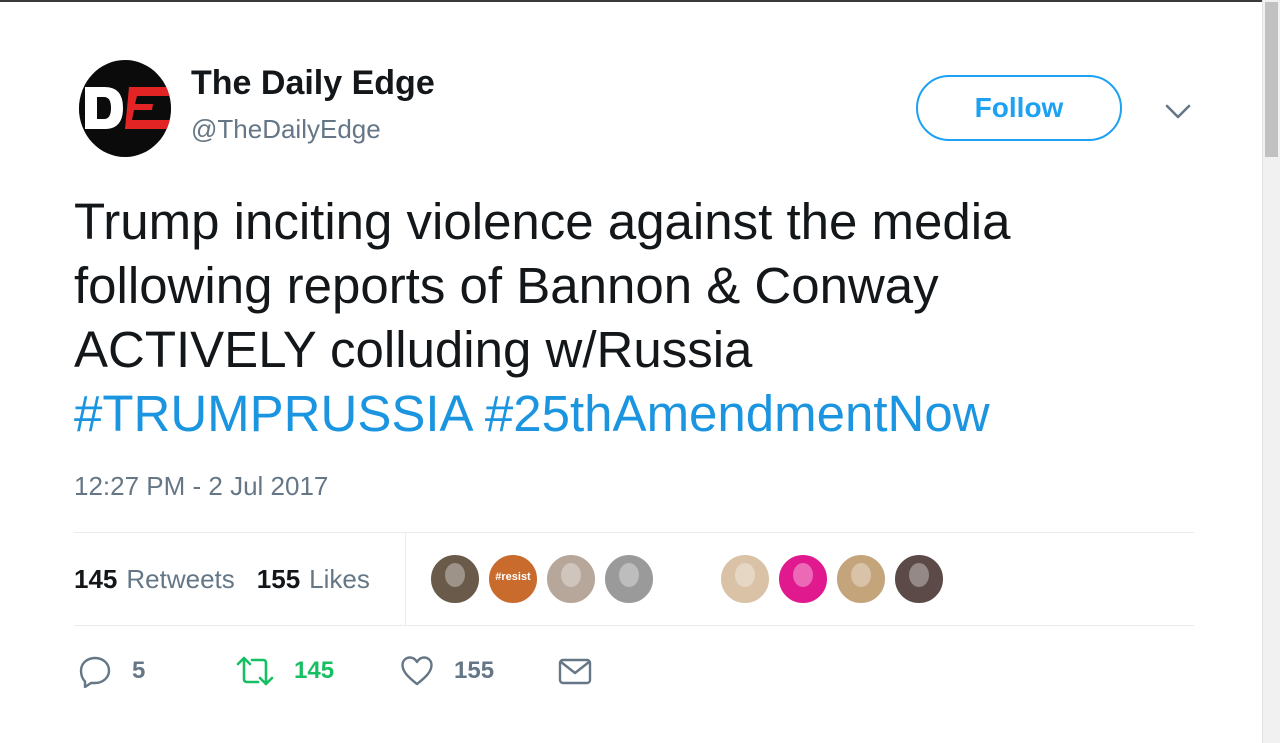 This screenshot has width=1280, height=743. What do you see at coordinates (413, 349) in the screenshot?
I see `tweet-text-line: ACTIVELY colluding w/Russia` at bounding box center [413, 349].